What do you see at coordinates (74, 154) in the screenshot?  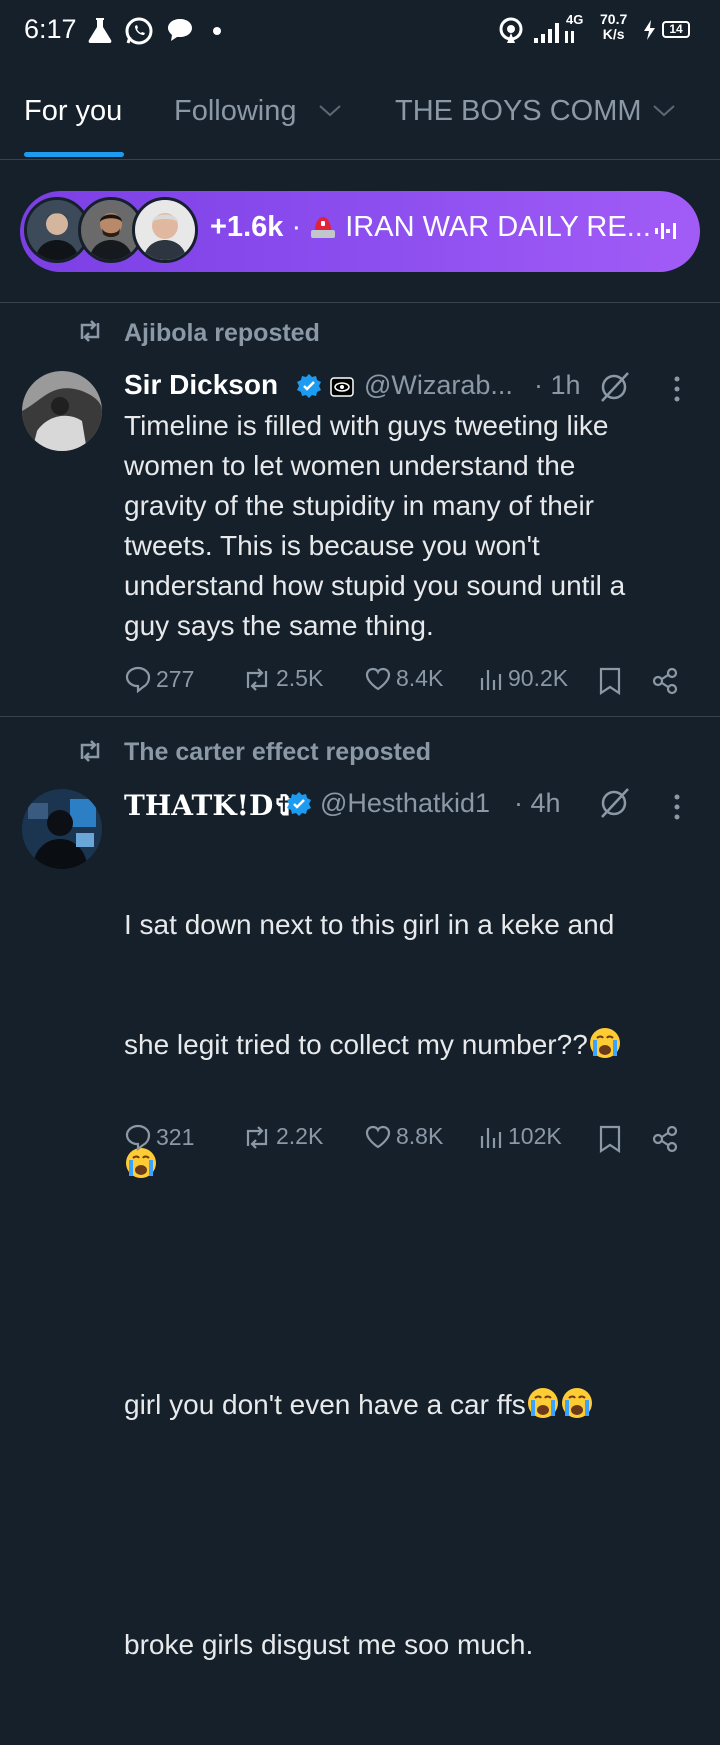 I see `tab-active-indicator` at bounding box center [74, 154].